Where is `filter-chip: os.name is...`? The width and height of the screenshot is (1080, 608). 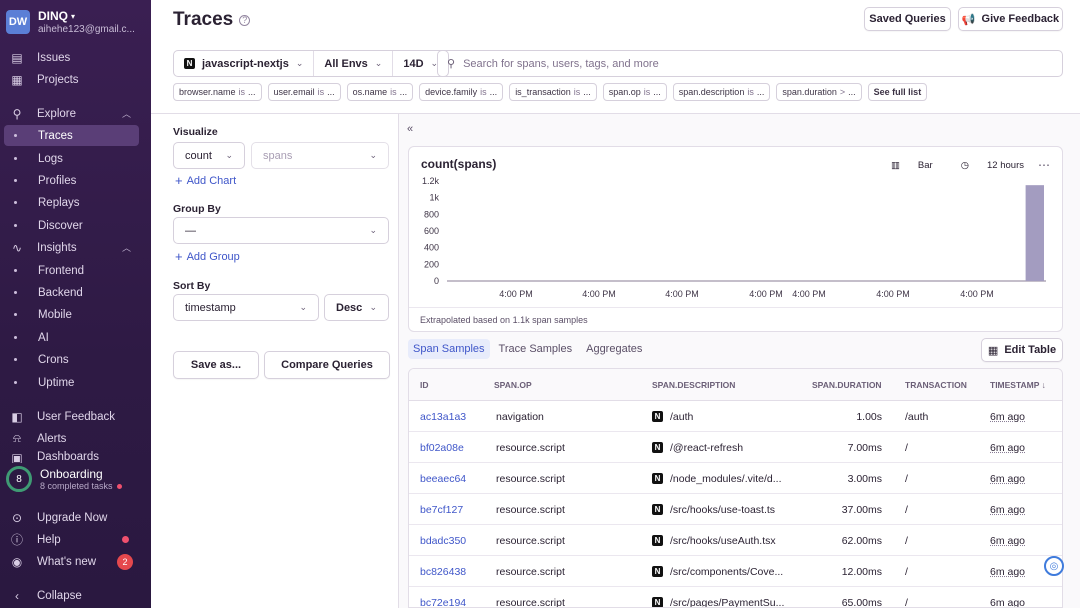 filter-chip: os.name is... is located at coordinates (380, 92).